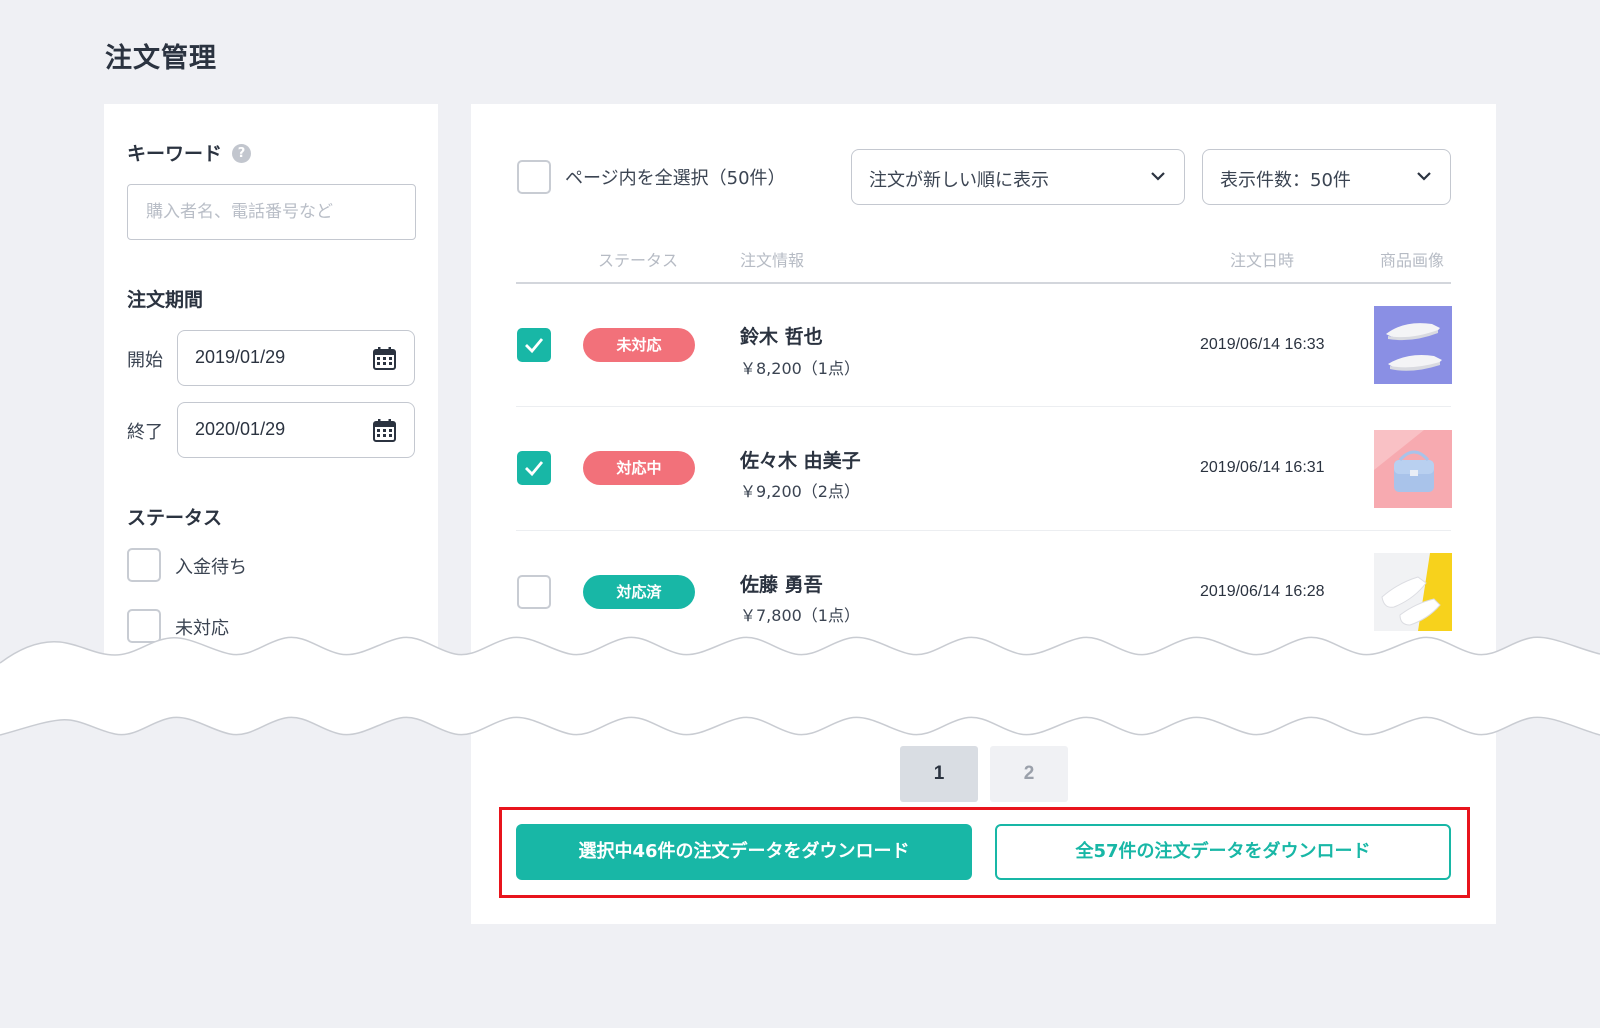 This screenshot has height=1028, width=1600. What do you see at coordinates (1412, 260) in the screenshot?
I see `column-header-image: 商品画像` at bounding box center [1412, 260].